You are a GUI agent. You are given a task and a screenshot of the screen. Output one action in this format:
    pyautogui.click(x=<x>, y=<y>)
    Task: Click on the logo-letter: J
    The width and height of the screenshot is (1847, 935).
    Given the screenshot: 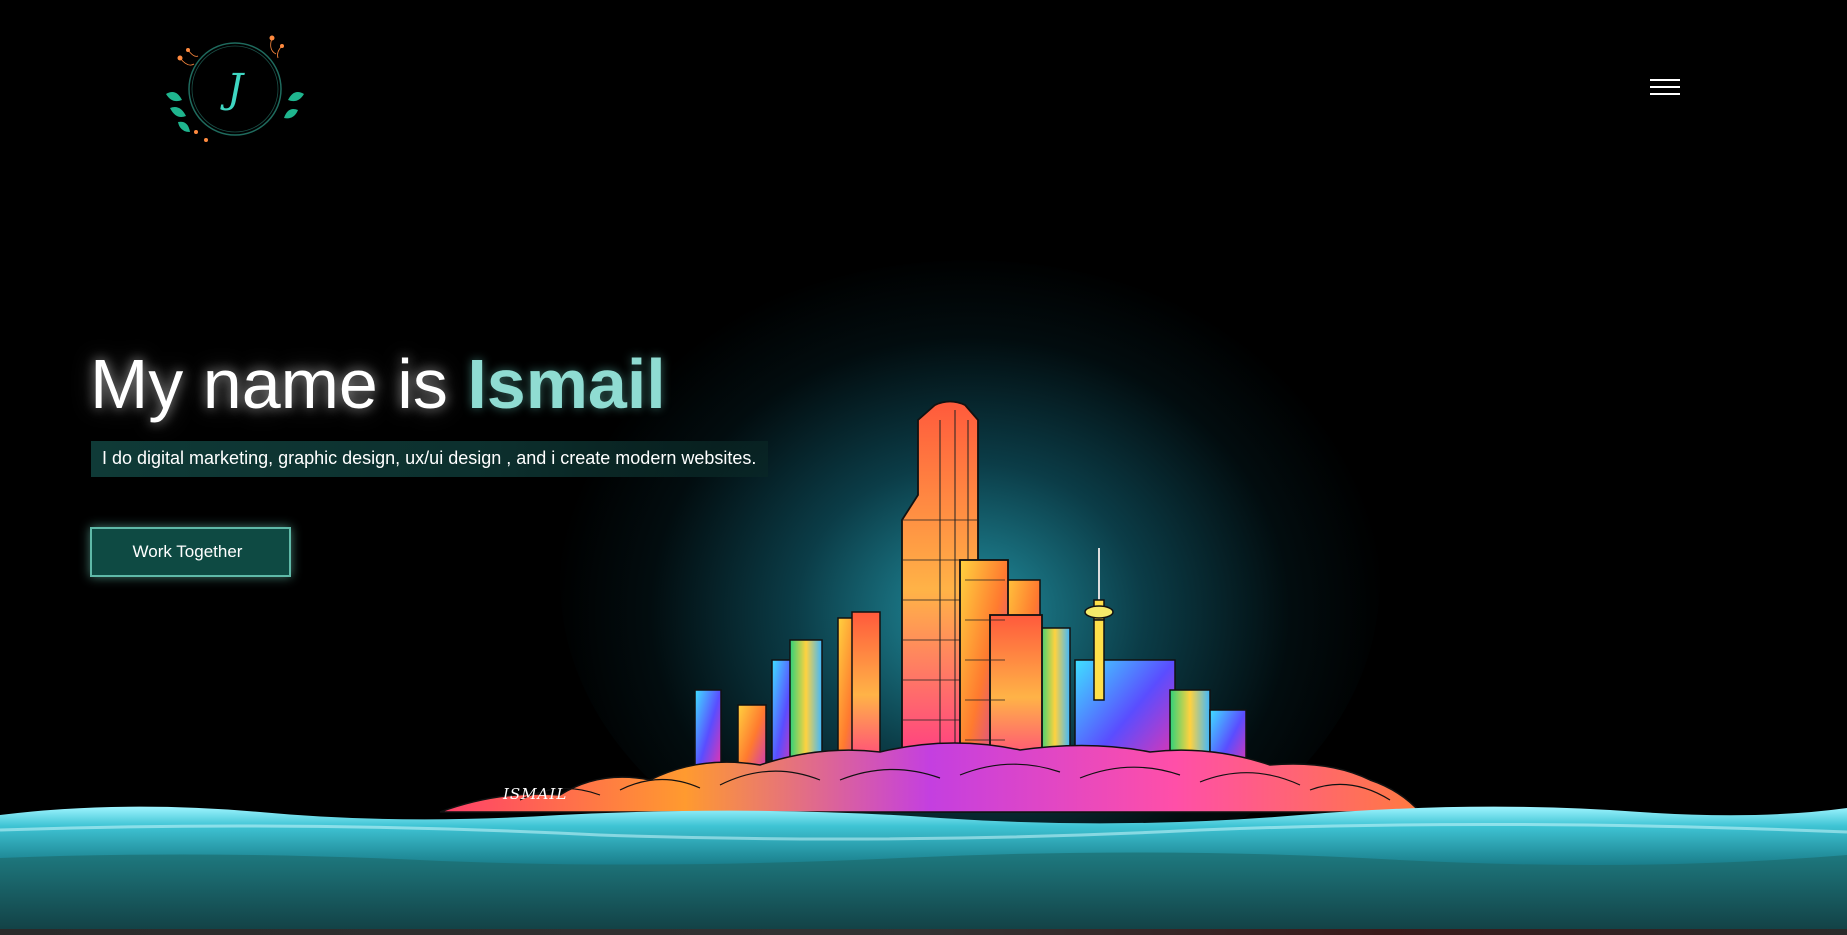 What is the action you would take?
    pyautogui.click(x=235, y=89)
    